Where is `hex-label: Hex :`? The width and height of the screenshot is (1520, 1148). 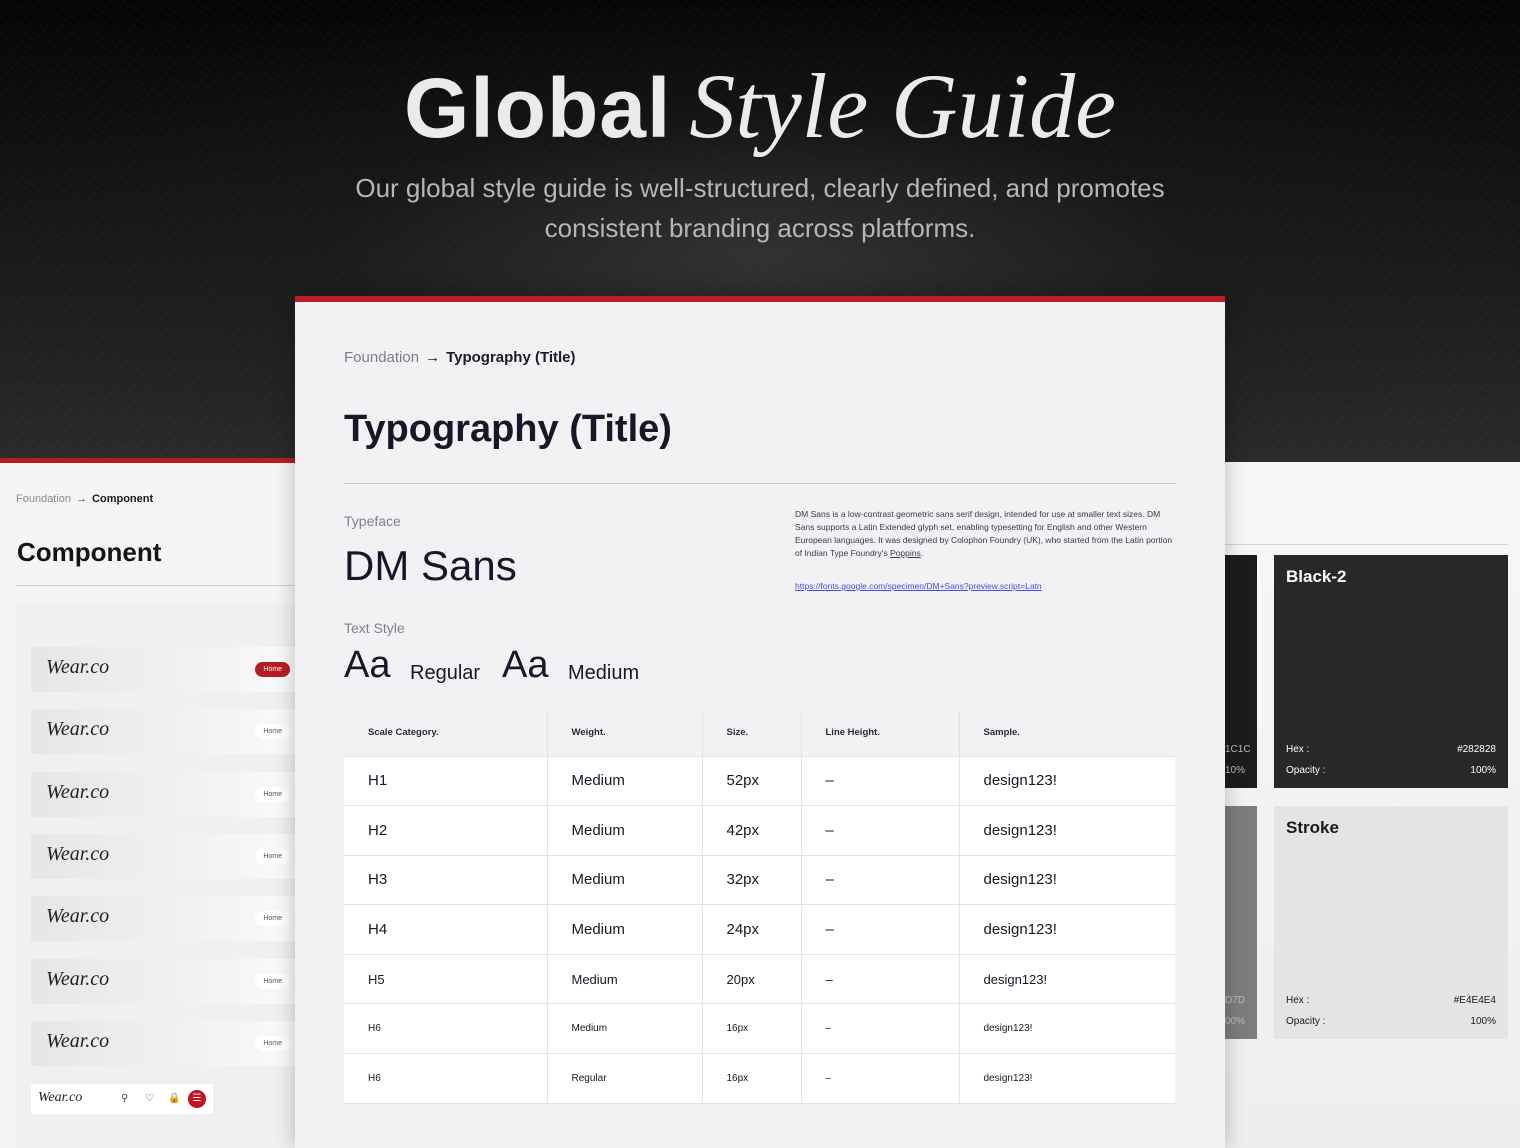 hex-label: Hex : is located at coordinates (1298, 749).